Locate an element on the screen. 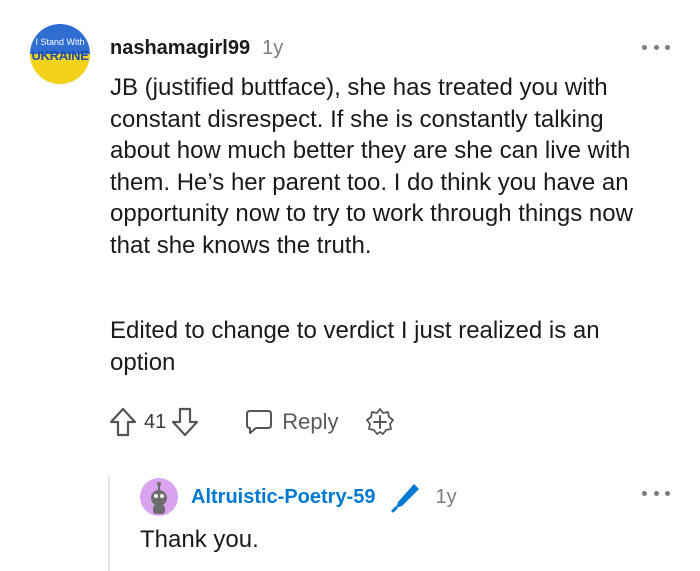 This screenshot has height=571, width=700. downvote-arrow-icon is located at coordinates (185, 422).